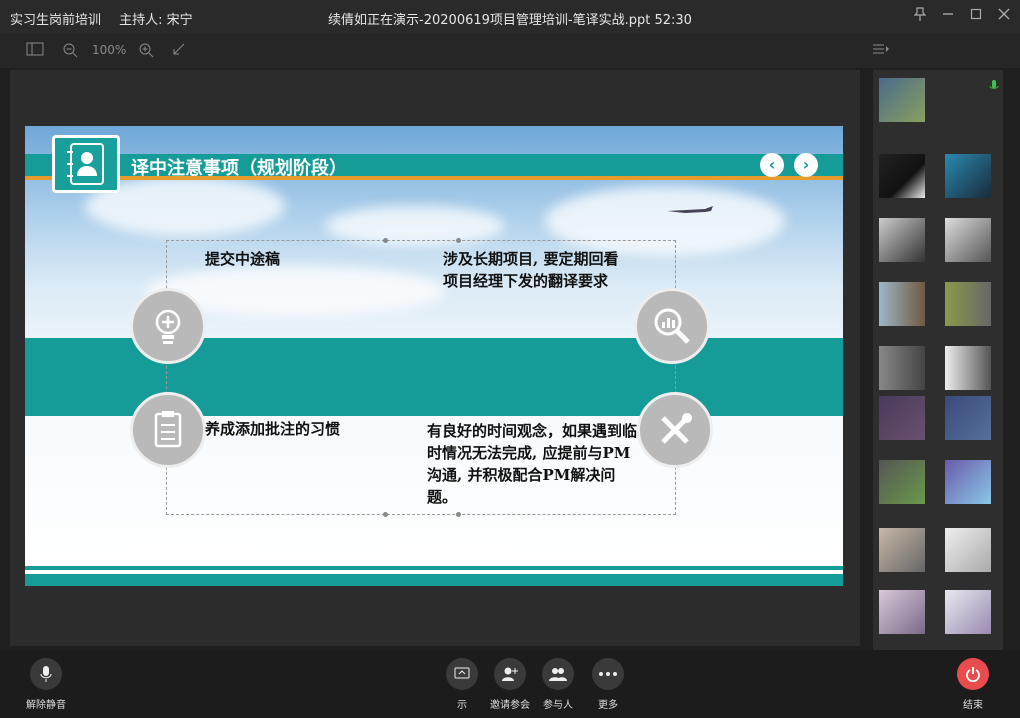  What do you see at coordinates (608, 705) in the screenshot?
I see `more-label: 更多` at bounding box center [608, 705].